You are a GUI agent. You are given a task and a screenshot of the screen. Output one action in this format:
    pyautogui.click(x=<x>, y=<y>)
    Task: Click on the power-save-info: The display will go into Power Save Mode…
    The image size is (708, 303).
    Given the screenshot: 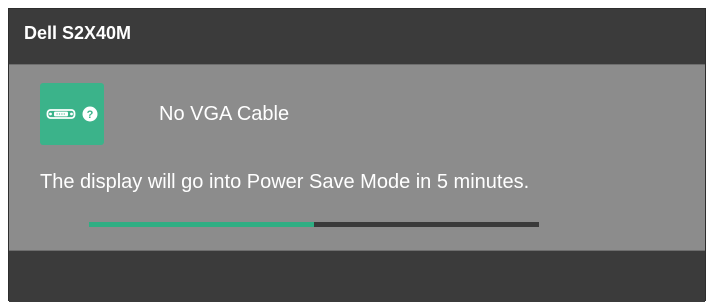 What is the action you would take?
    pyautogui.click(x=285, y=182)
    